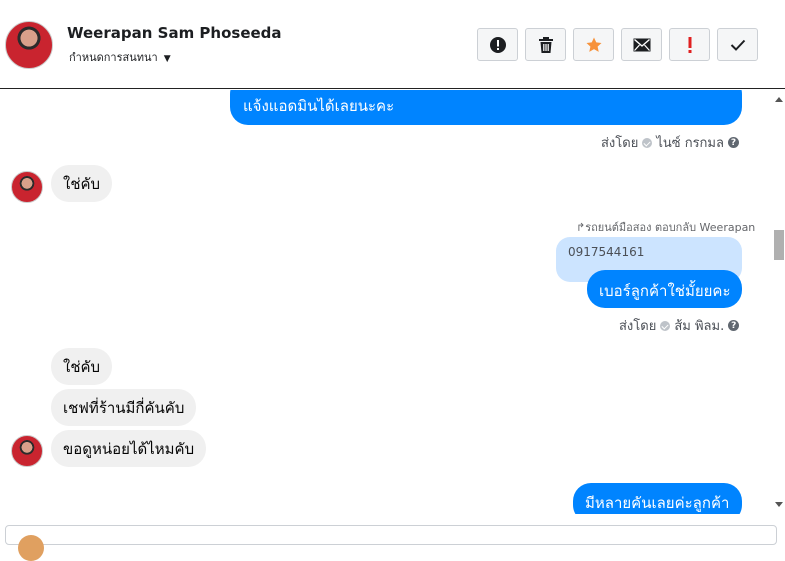 Image resolution: width=785 pixels, height=561 pixels. I want to click on star-icon, so click(594, 45).